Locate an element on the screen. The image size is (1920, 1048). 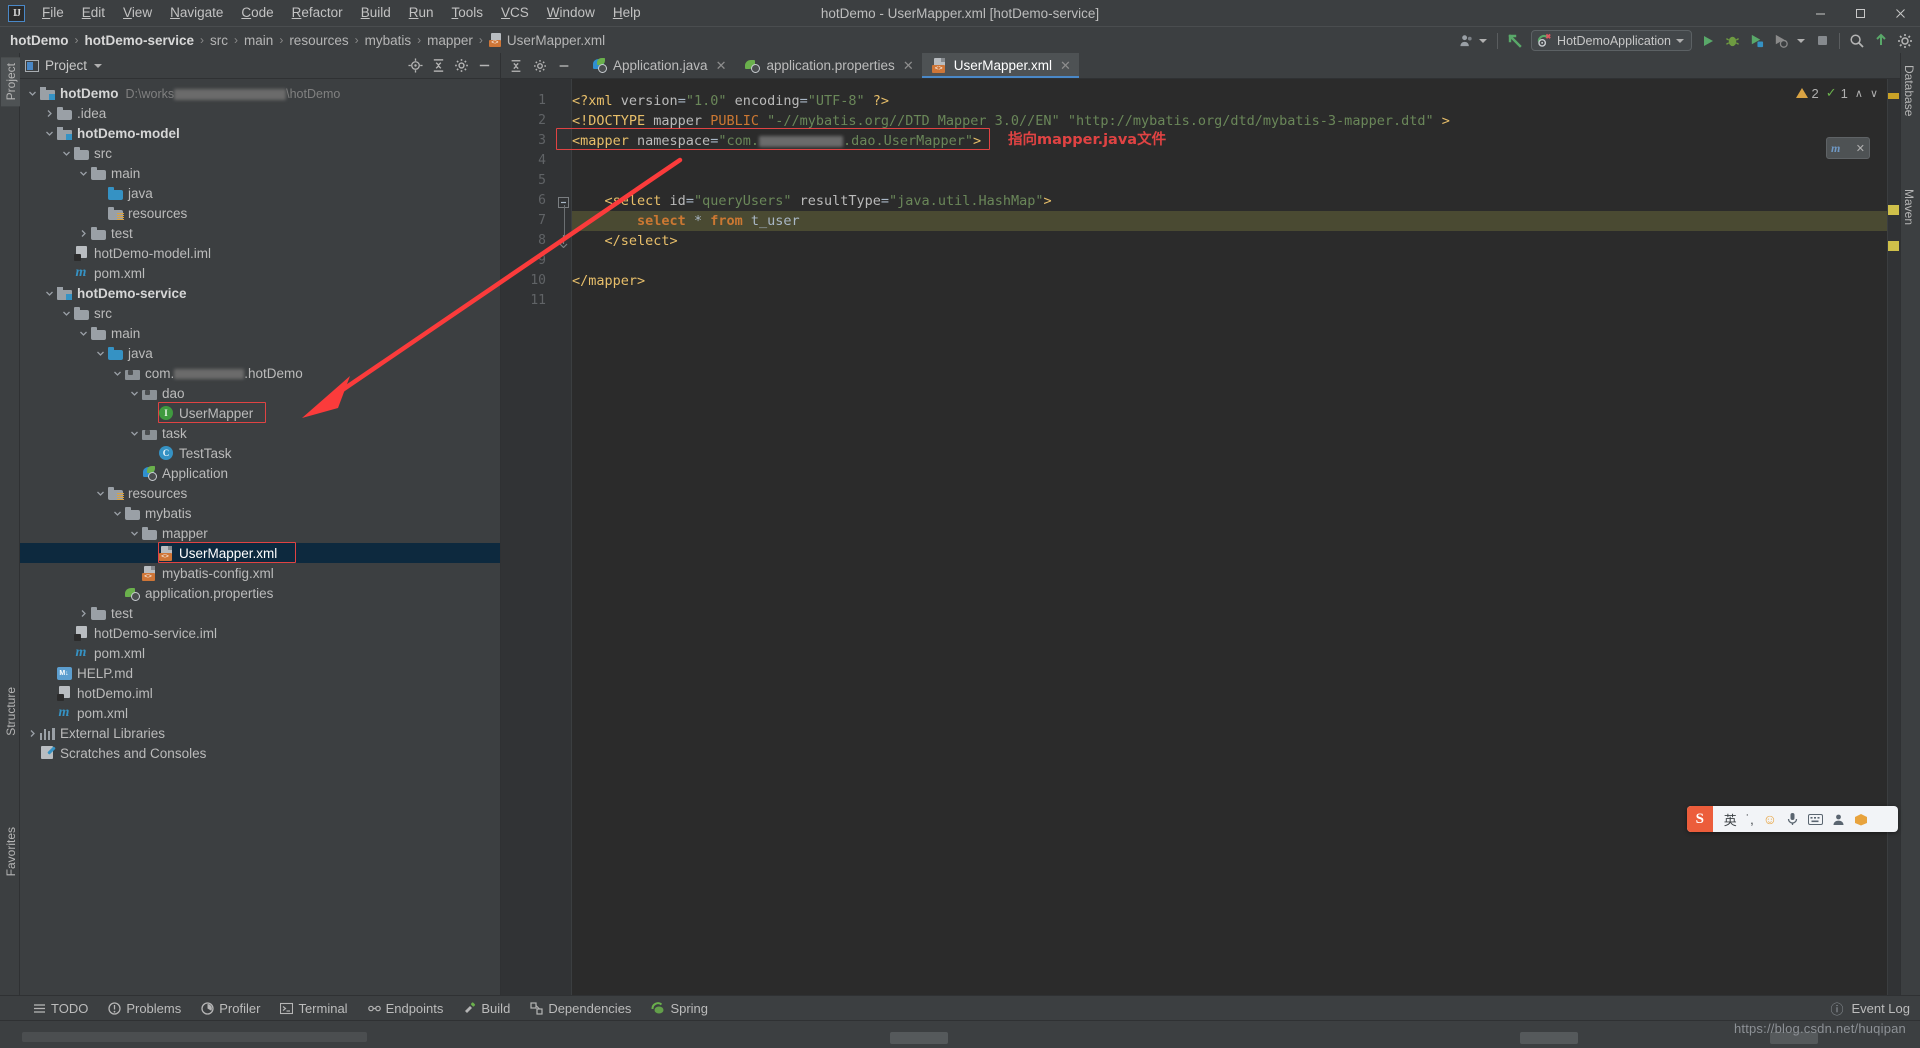
editor-tab-application-properties: application.properties ✕ is located at coordinates (827, 65).